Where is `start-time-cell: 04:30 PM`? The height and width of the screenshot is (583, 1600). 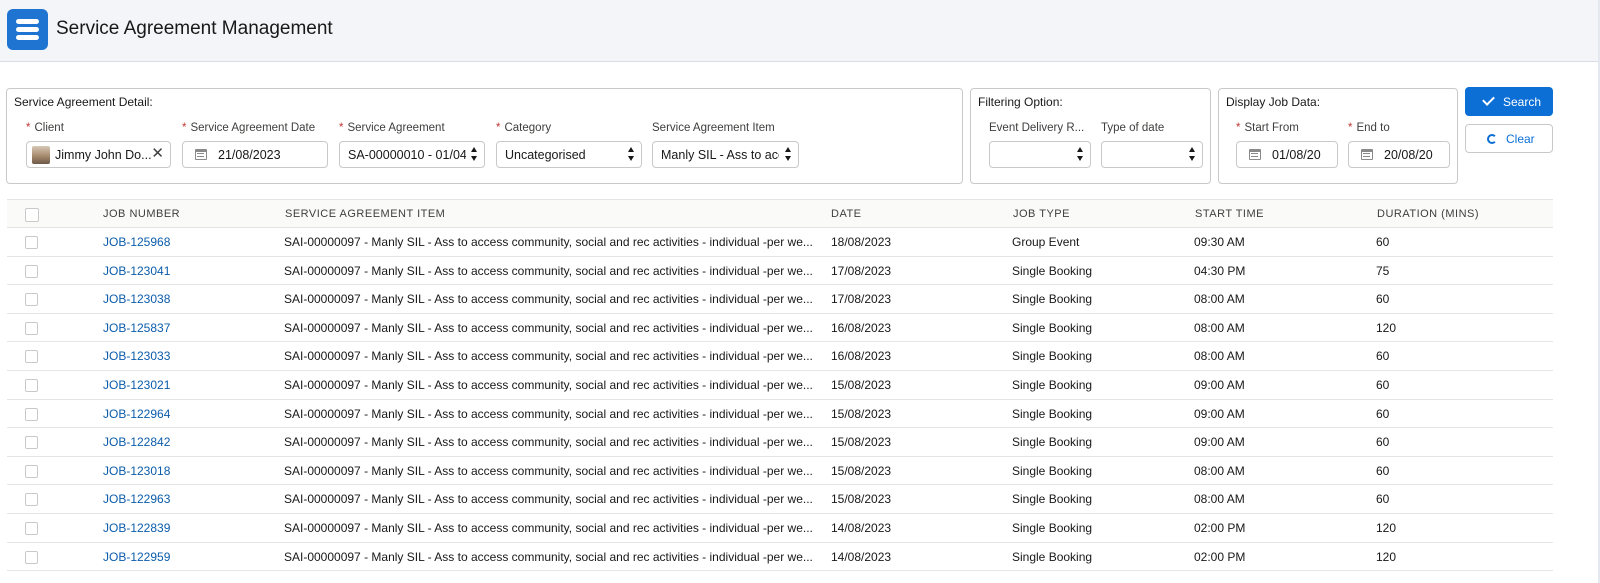 start-time-cell: 04:30 PM is located at coordinates (1220, 270).